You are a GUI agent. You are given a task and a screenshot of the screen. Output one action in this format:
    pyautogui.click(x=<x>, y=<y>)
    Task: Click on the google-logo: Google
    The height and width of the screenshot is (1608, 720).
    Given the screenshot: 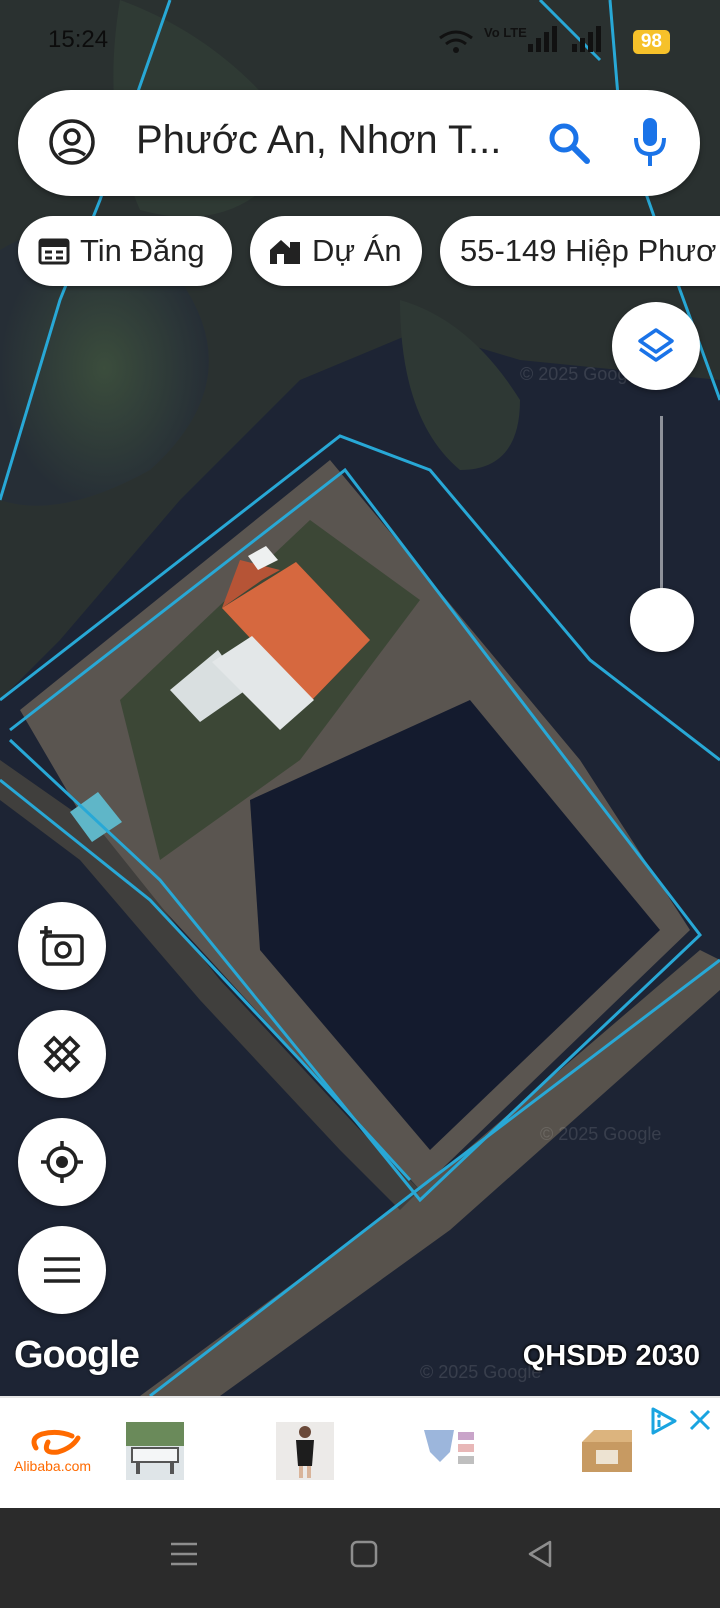 What is the action you would take?
    pyautogui.click(x=77, y=1355)
    